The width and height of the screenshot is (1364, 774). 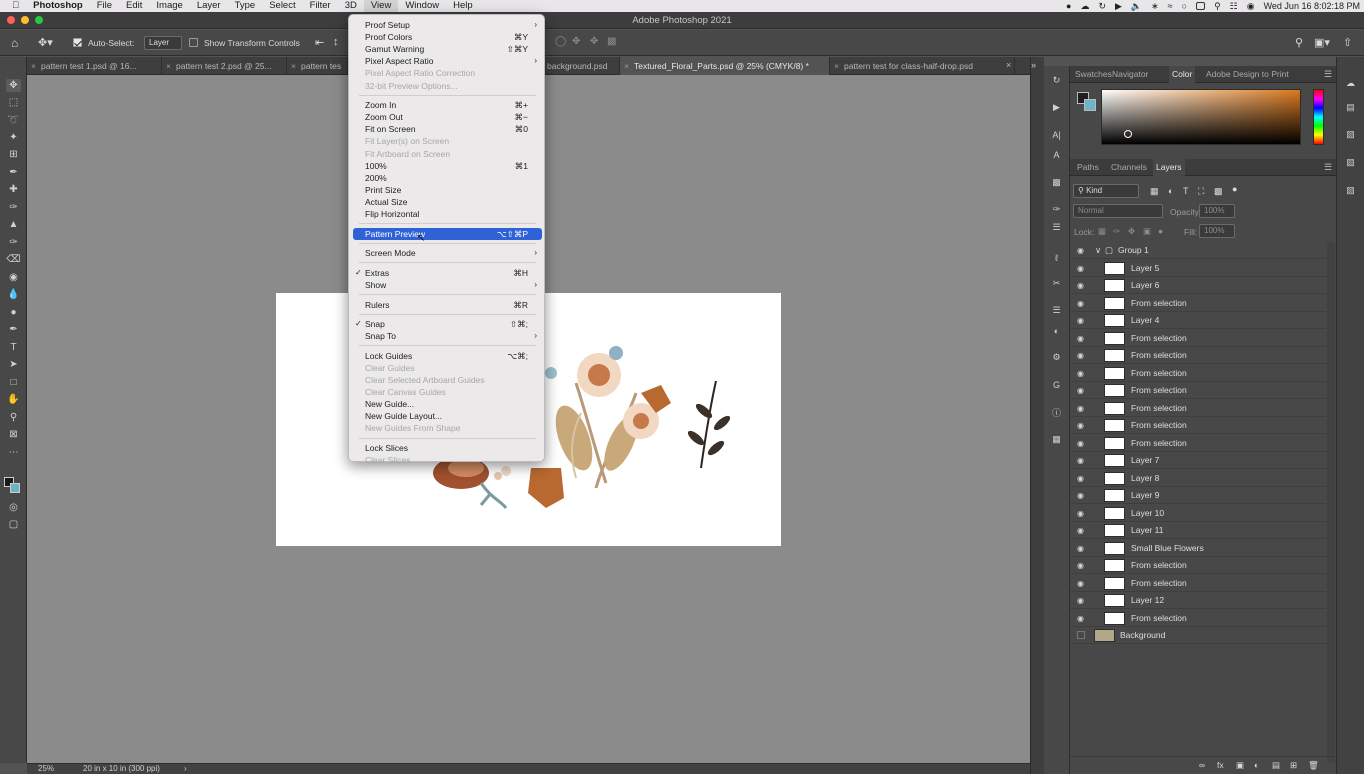 What do you see at coordinates (46, 769) in the screenshot?
I see `zoom-level: 25%` at bounding box center [46, 769].